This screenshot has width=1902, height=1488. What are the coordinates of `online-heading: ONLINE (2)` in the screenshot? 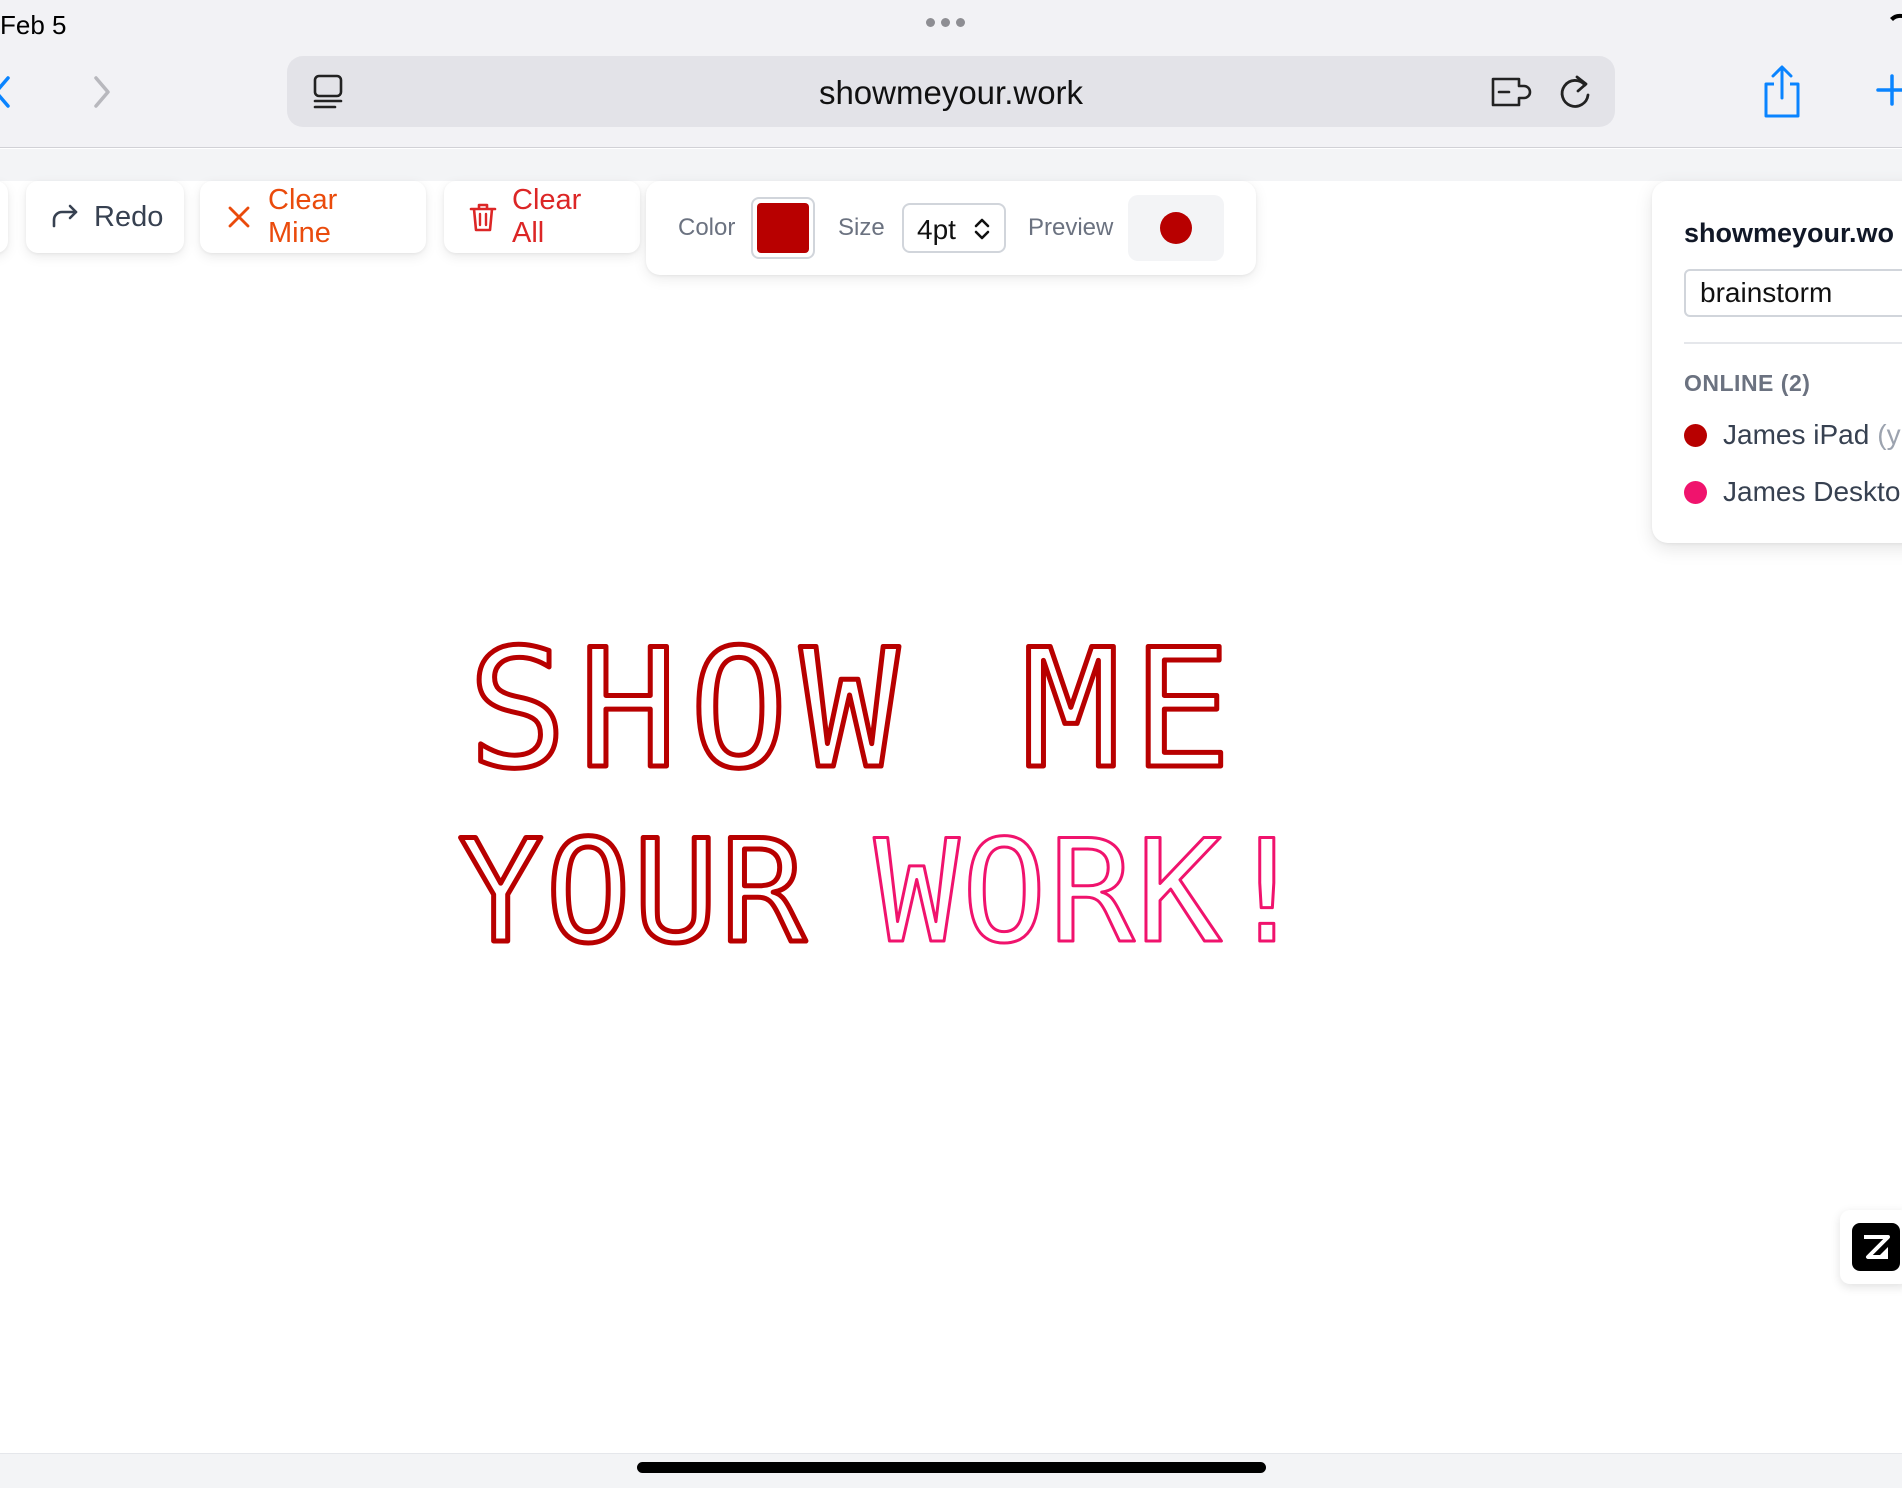 It's located at (1747, 383).